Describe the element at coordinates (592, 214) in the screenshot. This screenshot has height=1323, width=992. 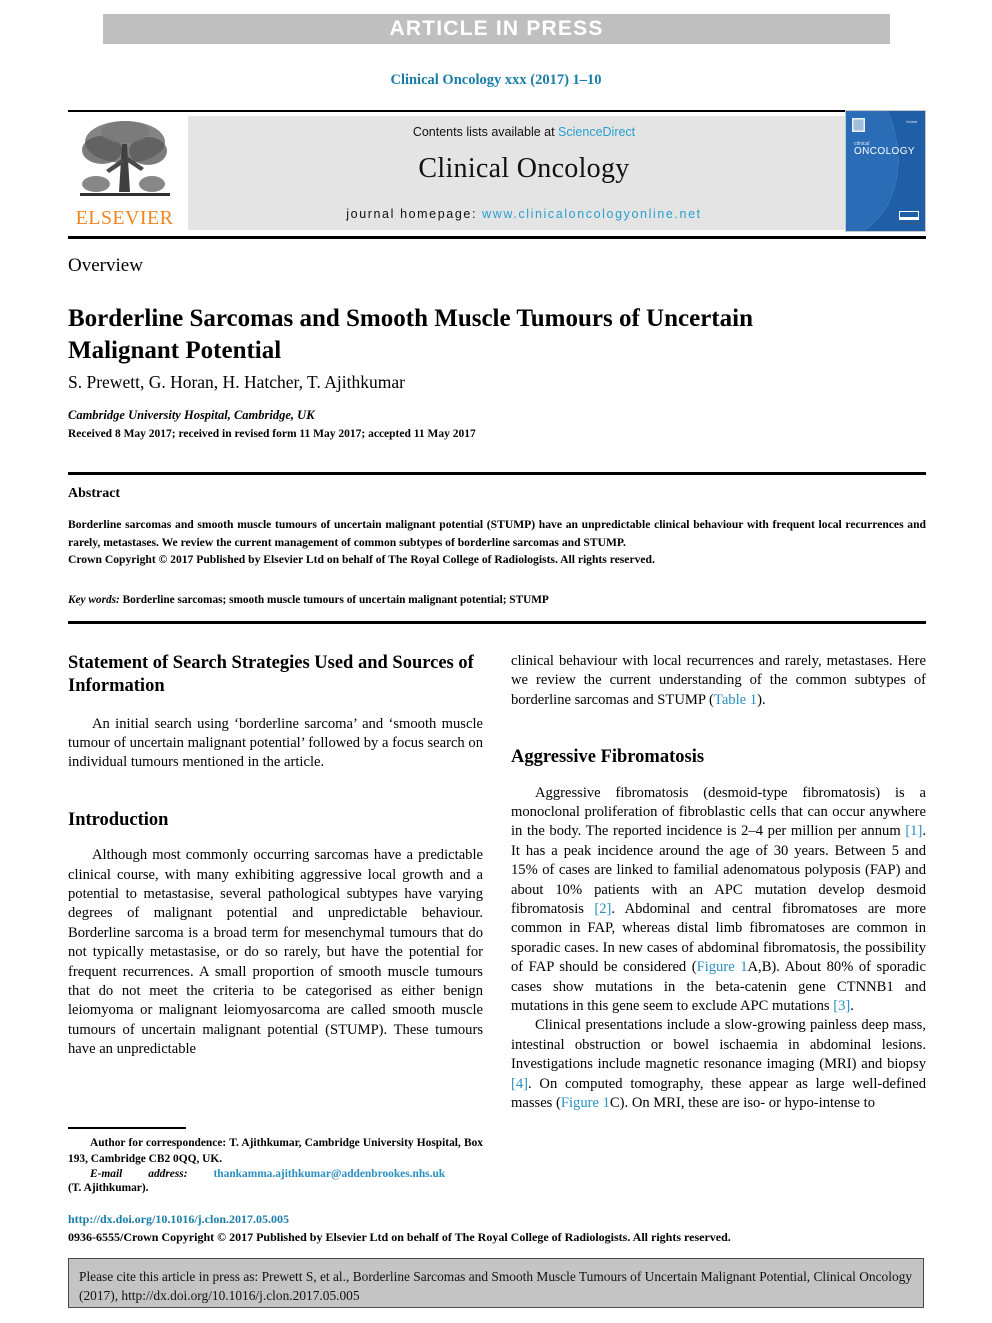
I see `journal-homepage-link: www.clinicaloncologyonline.net` at that location.